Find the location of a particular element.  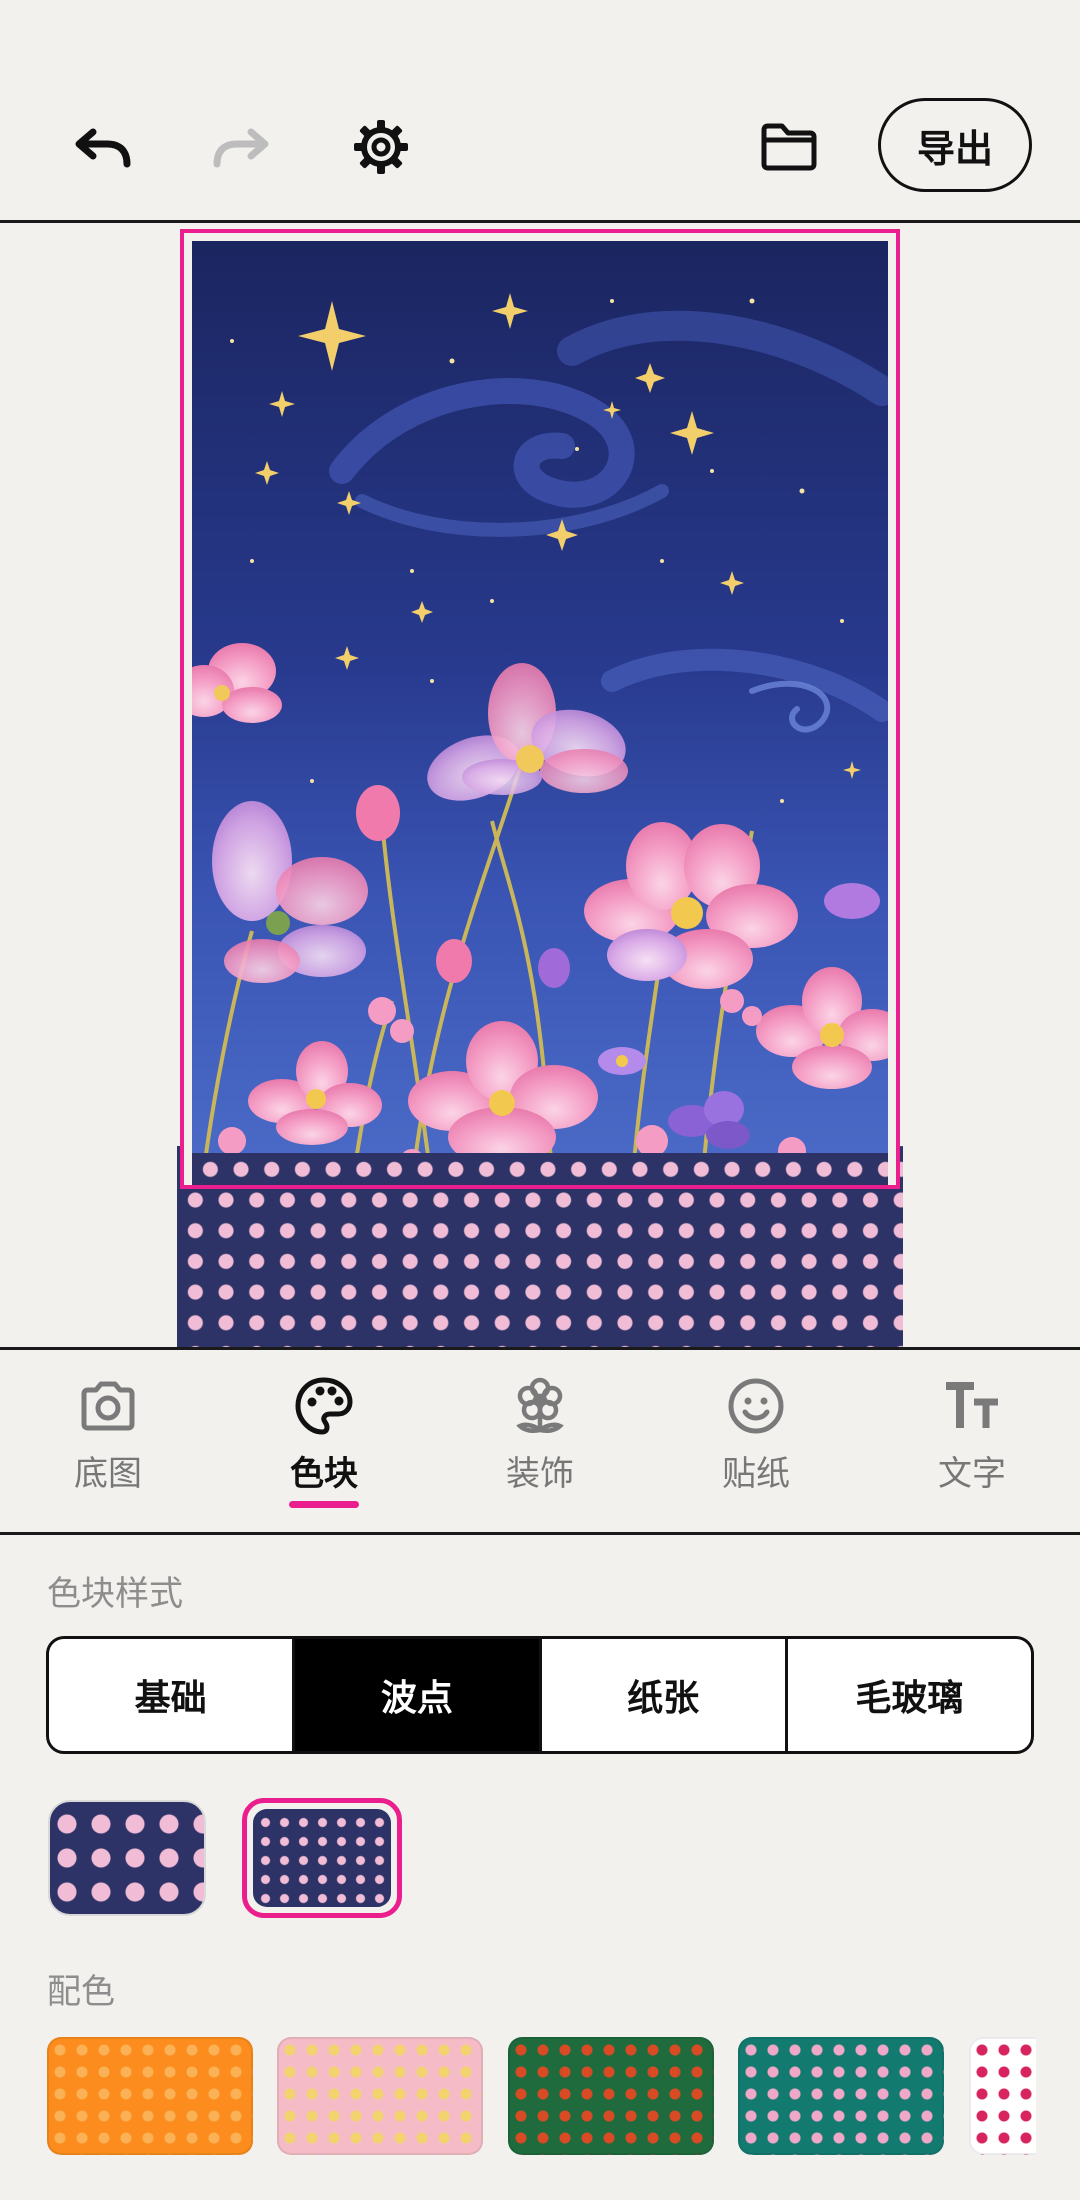

color-swatch-pink-yellow is located at coordinates (380, 2096).